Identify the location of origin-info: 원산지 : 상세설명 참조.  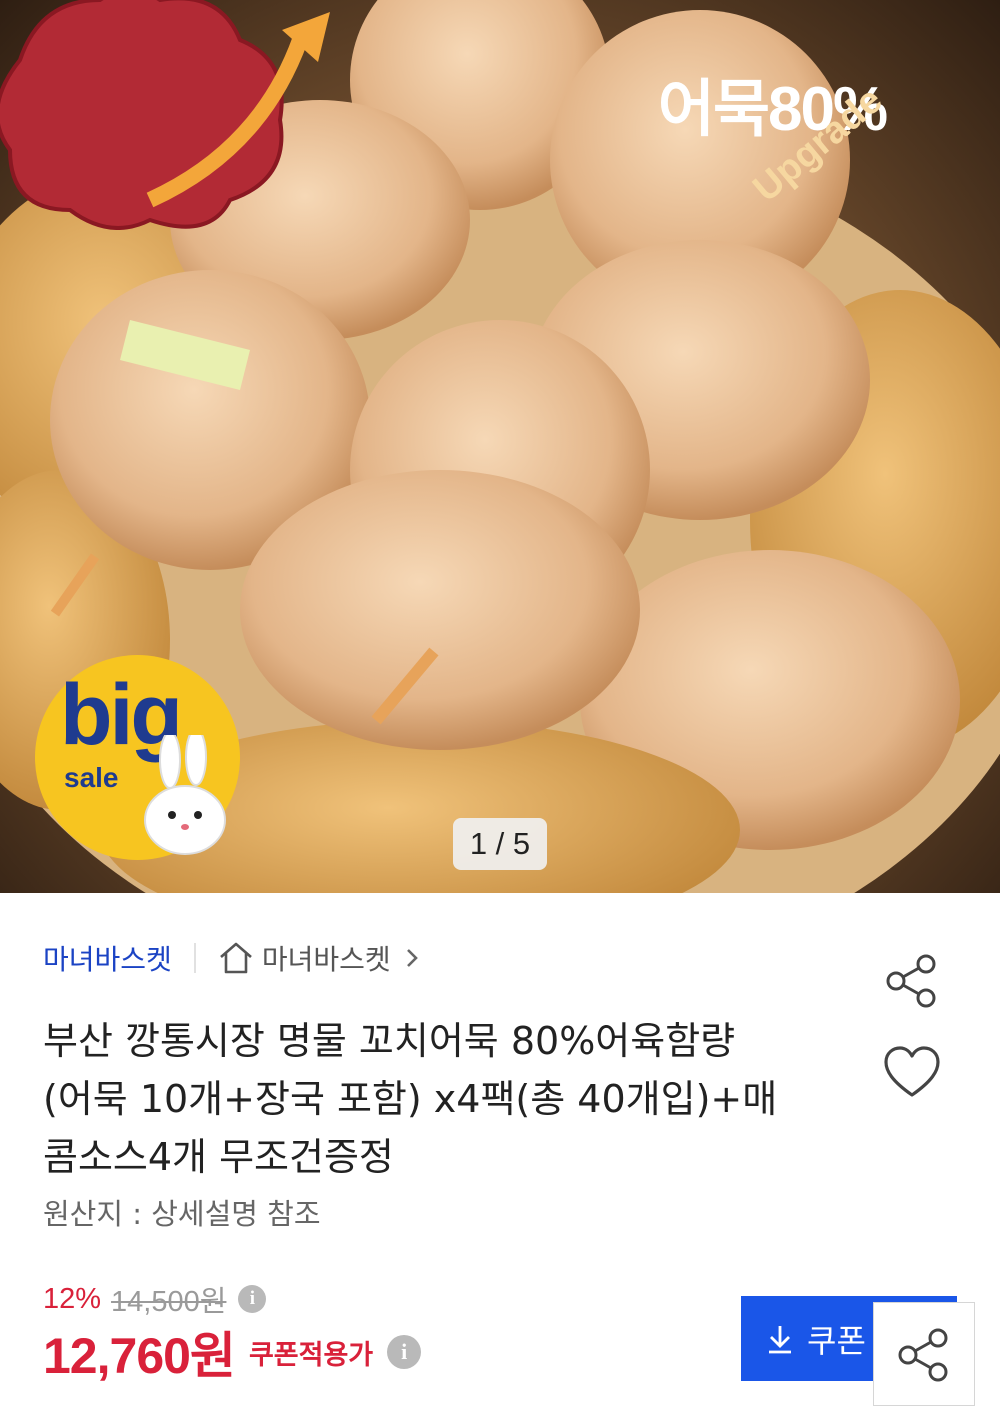
(182, 1214).